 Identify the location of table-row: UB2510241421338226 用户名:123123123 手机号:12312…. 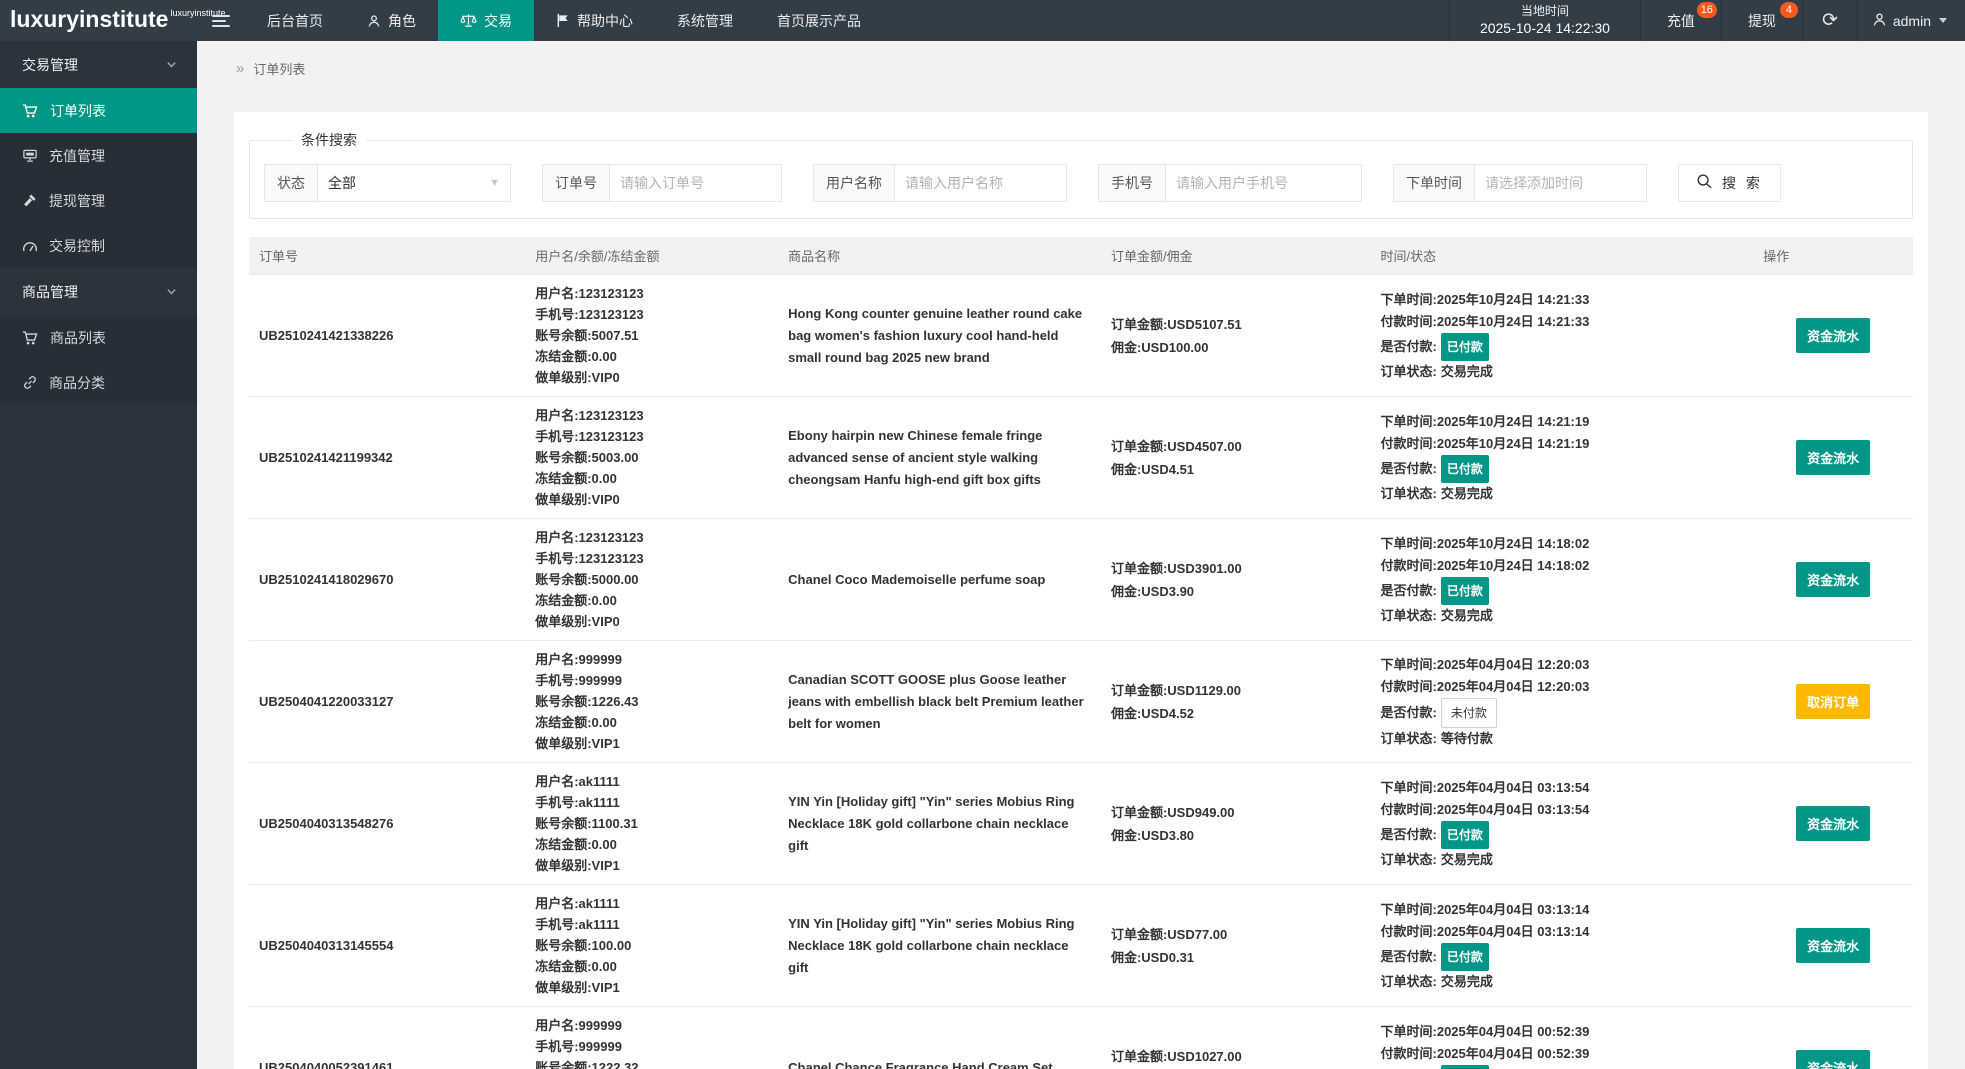
(1081, 335).